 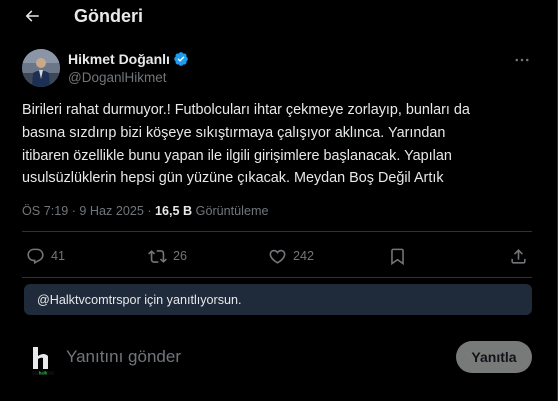 What do you see at coordinates (111, 211) in the screenshot?
I see `tweet-date: 9 Haz 2025` at bounding box center [111, 211].